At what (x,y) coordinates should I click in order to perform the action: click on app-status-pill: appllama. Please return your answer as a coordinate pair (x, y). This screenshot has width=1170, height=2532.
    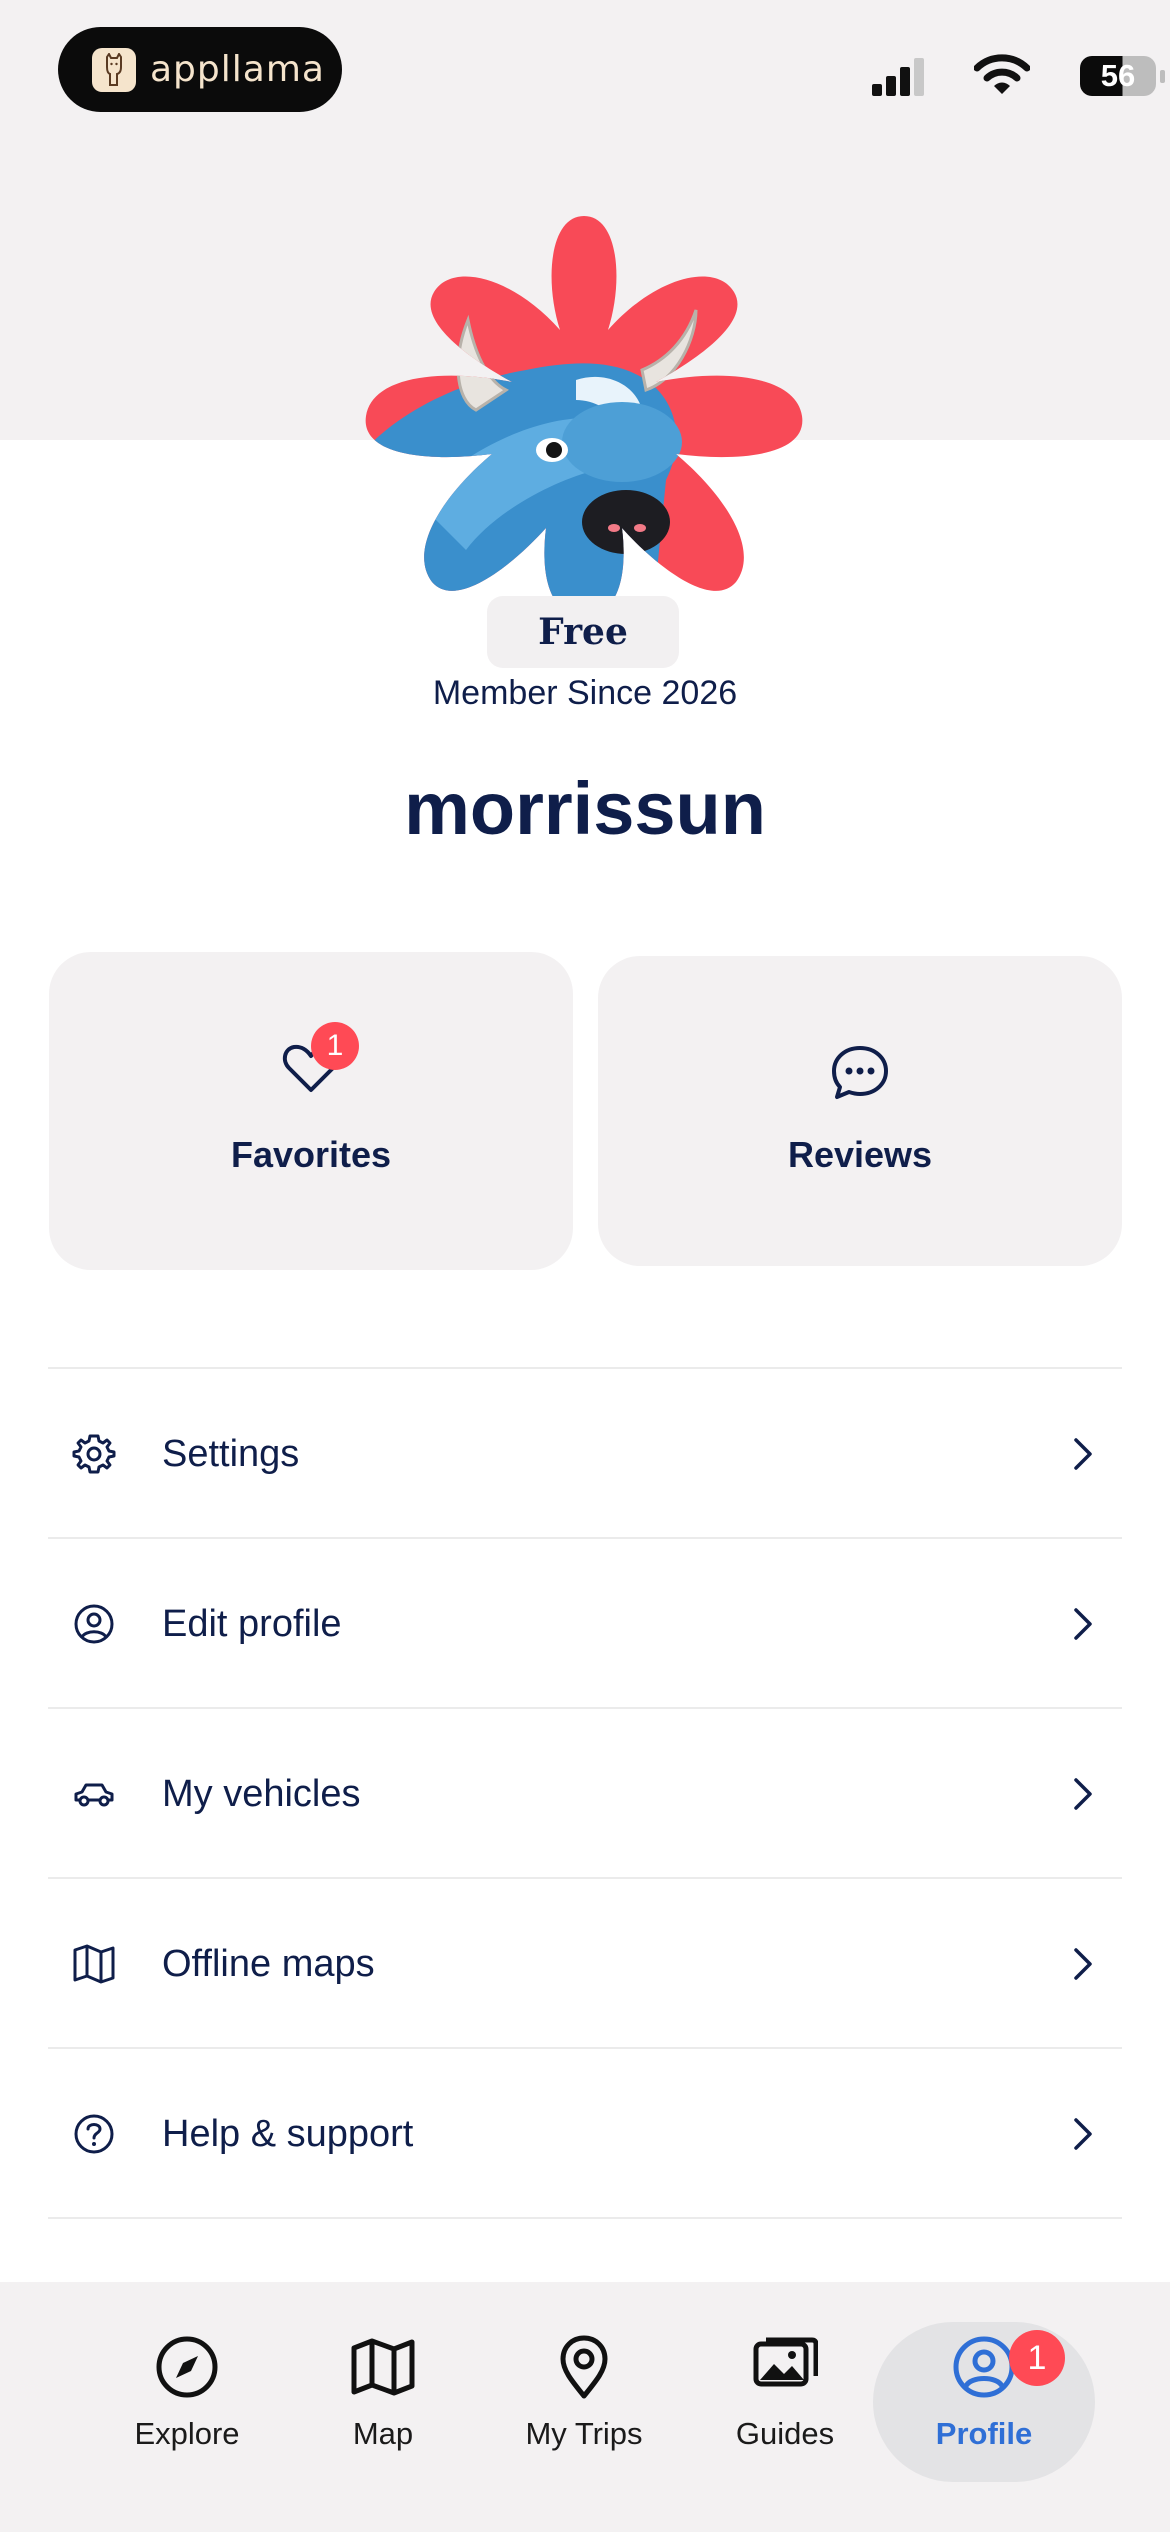
    Looking at the image, I should click on (200, 69).